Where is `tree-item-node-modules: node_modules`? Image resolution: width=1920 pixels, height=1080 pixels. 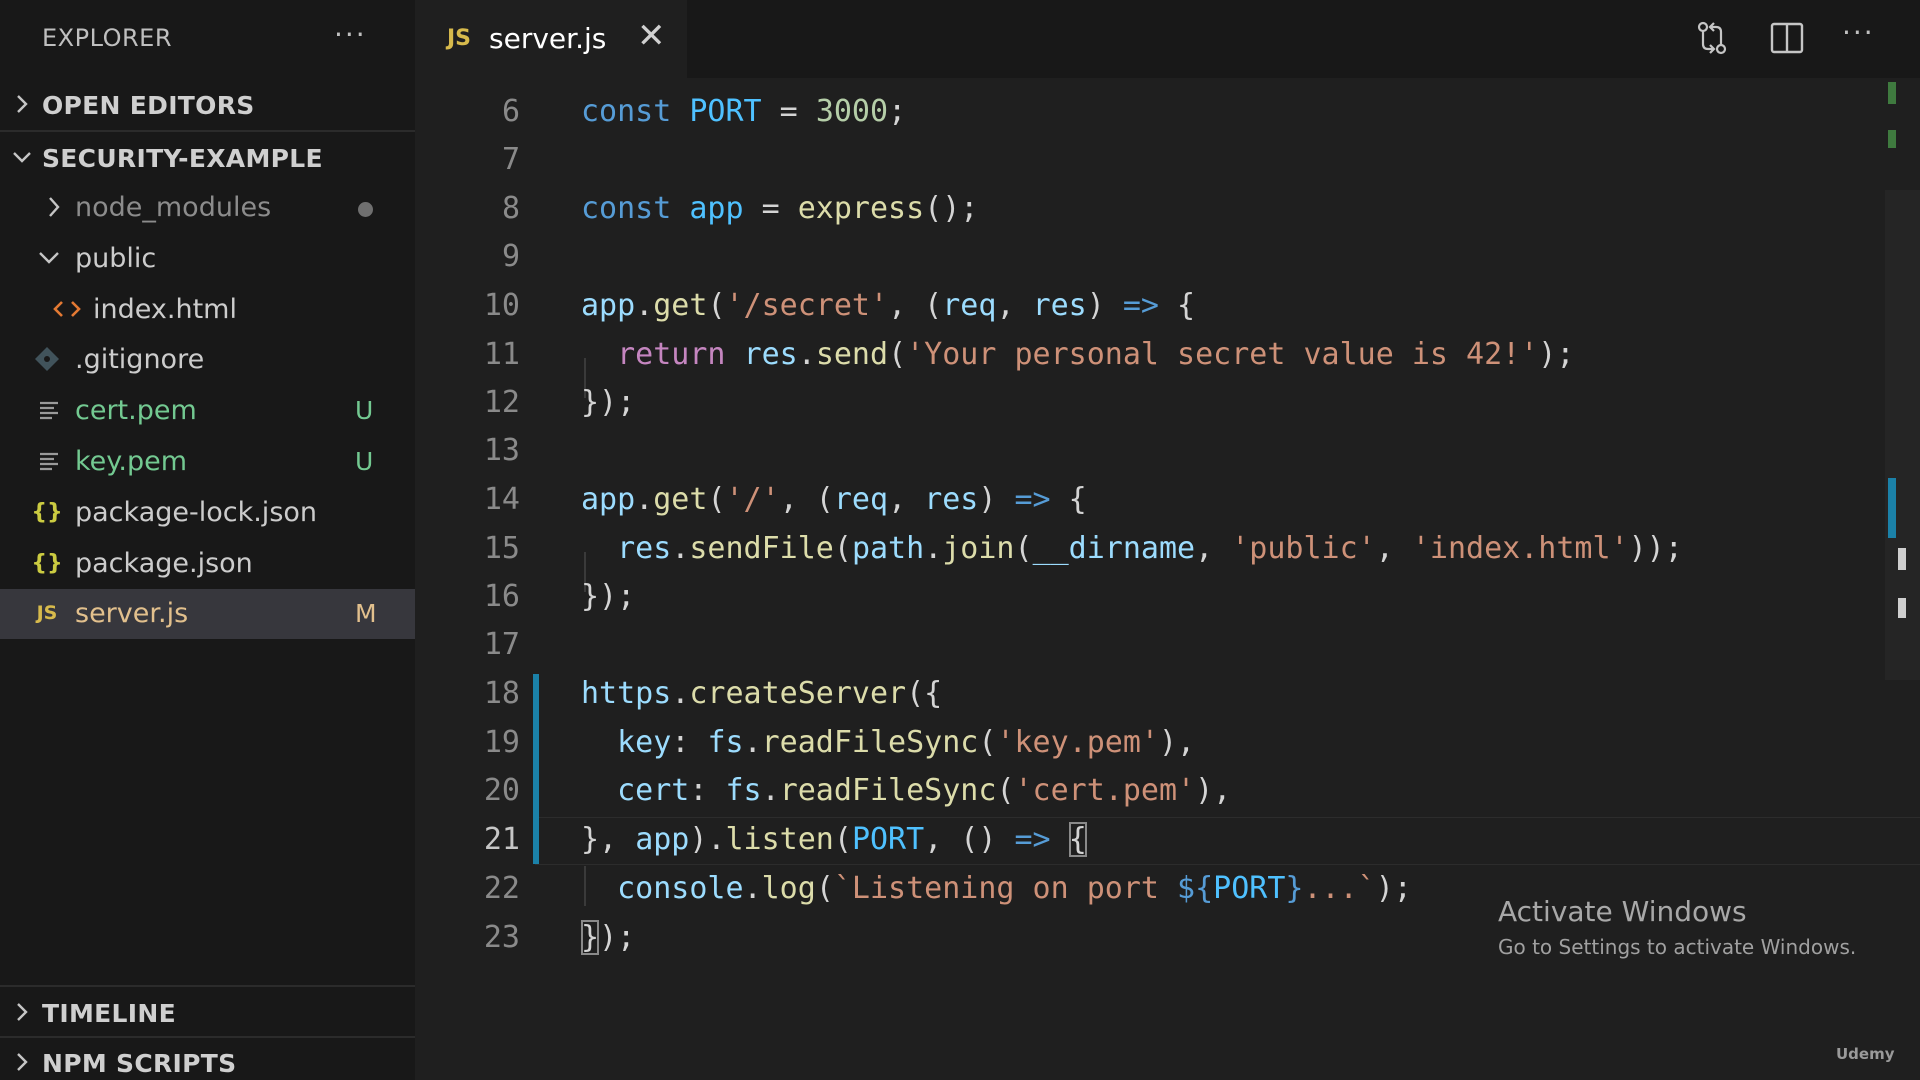
tree-item-node-modules: node_modules is located at coordinates (207, 208).